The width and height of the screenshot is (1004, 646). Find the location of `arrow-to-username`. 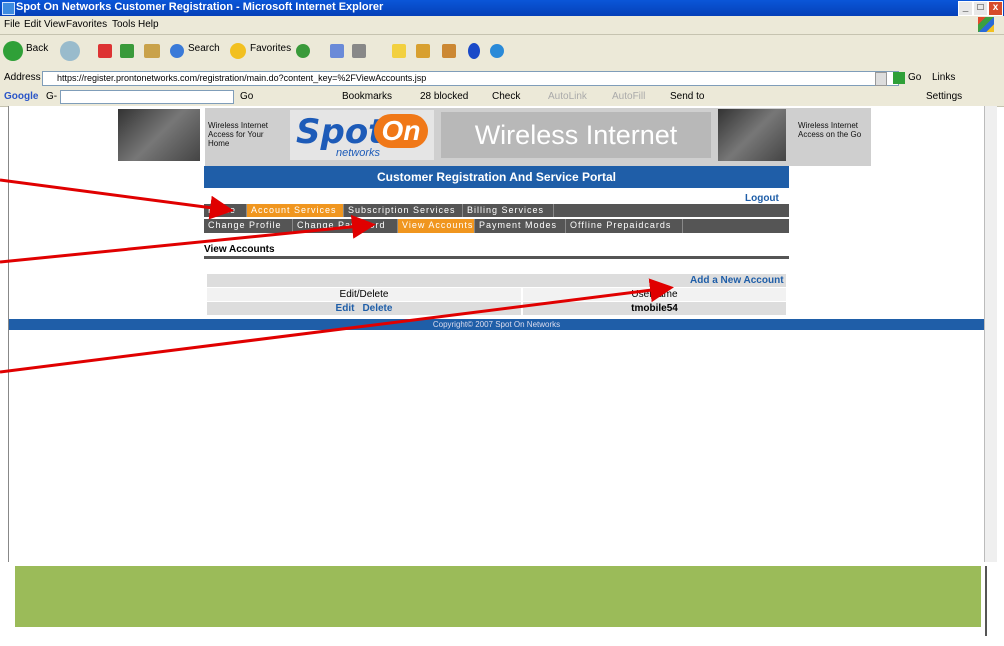

arrow-to-username is located at coordinates (337, 326).